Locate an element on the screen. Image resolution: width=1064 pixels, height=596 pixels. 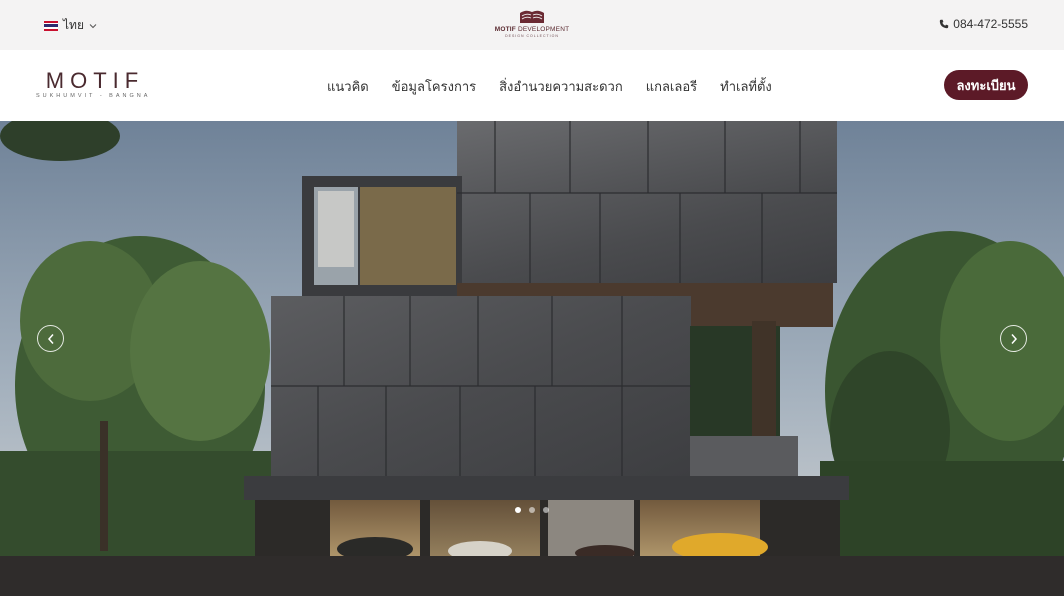
brand-logo: MOTIF SUKHUMVIT - BANGNA is located at coordinates (93, 84).